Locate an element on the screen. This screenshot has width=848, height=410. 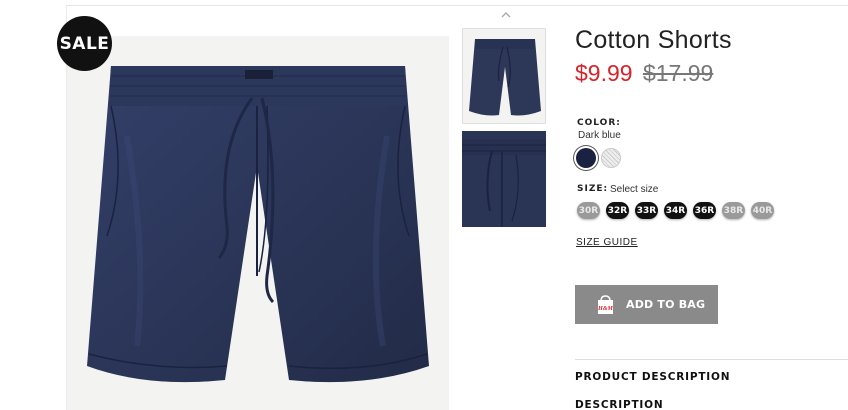
add-to-bag-button: H&M ADD TO BAG is located at coordinates (646, 304).